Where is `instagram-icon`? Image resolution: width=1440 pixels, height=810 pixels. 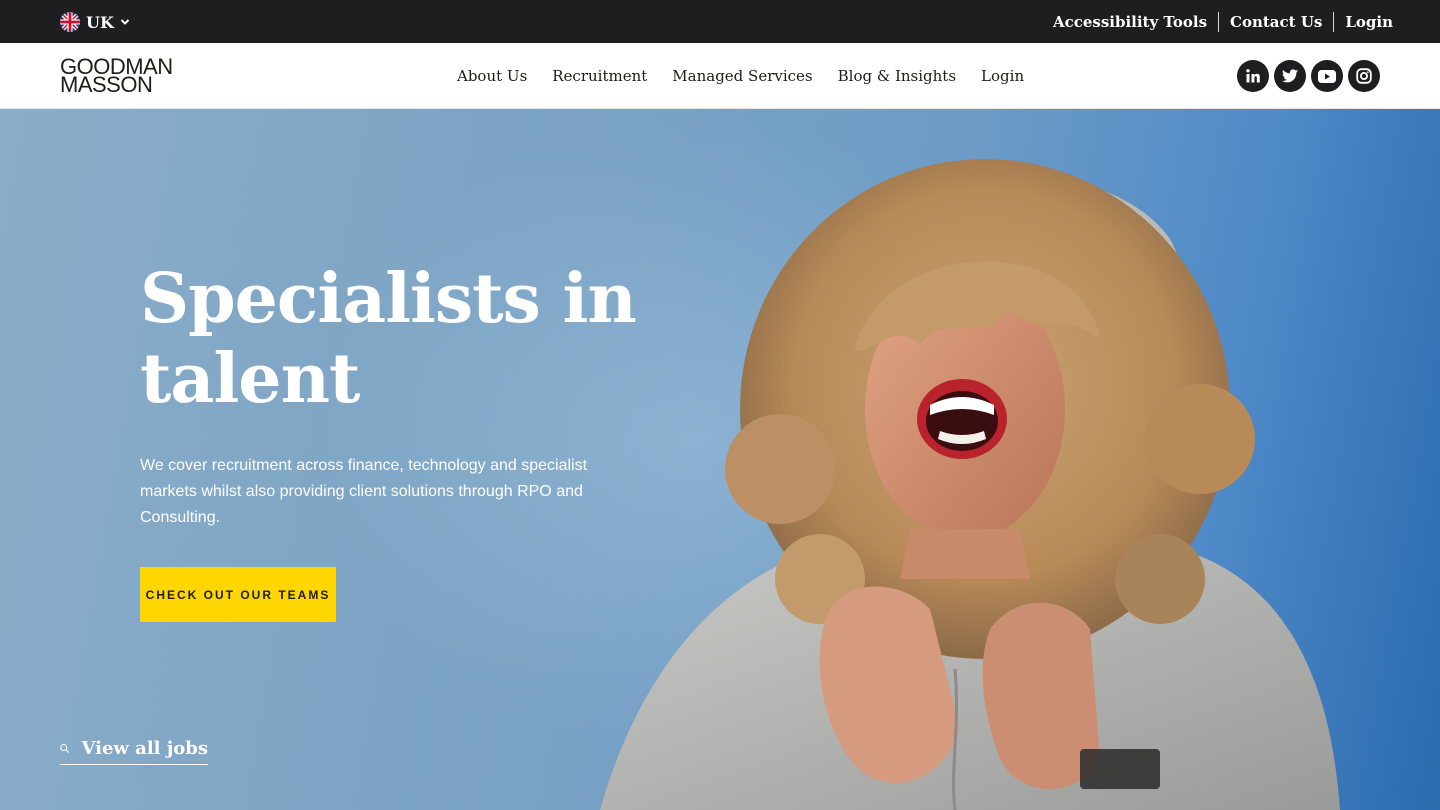 instagram-icon is located at coordinates (1364, 76).